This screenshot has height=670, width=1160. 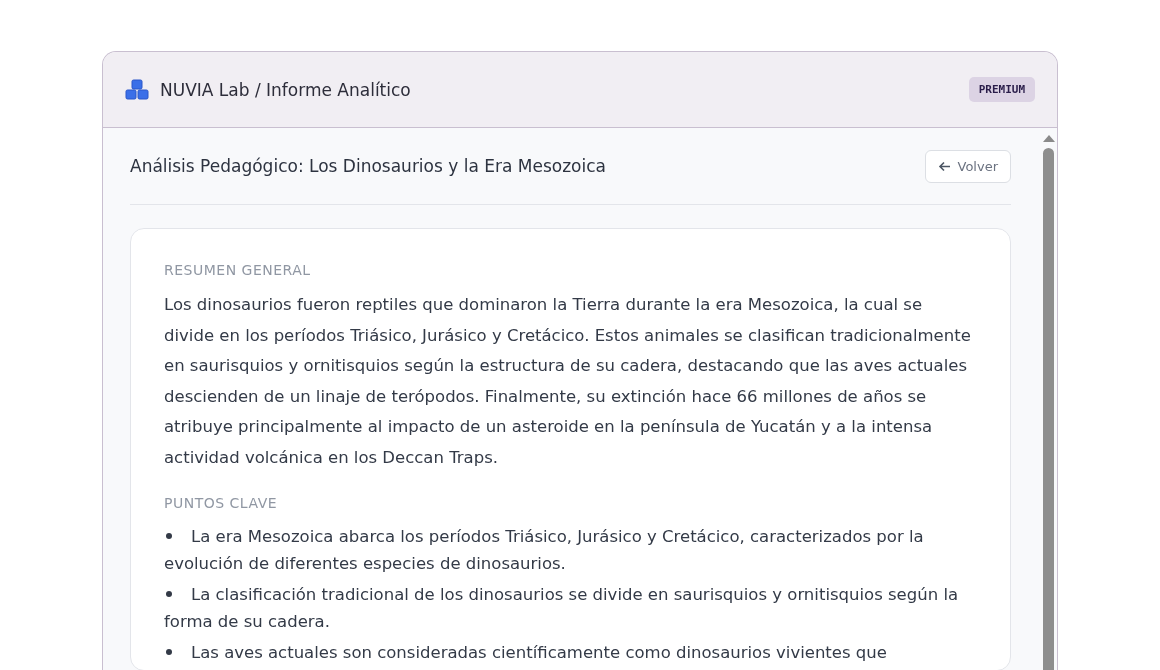 What do you see at coordinates (286, 89) in the screenshot?
I see `app-title: NUVIA Lab / Informe Analítico` at bounding box center [286, 89].